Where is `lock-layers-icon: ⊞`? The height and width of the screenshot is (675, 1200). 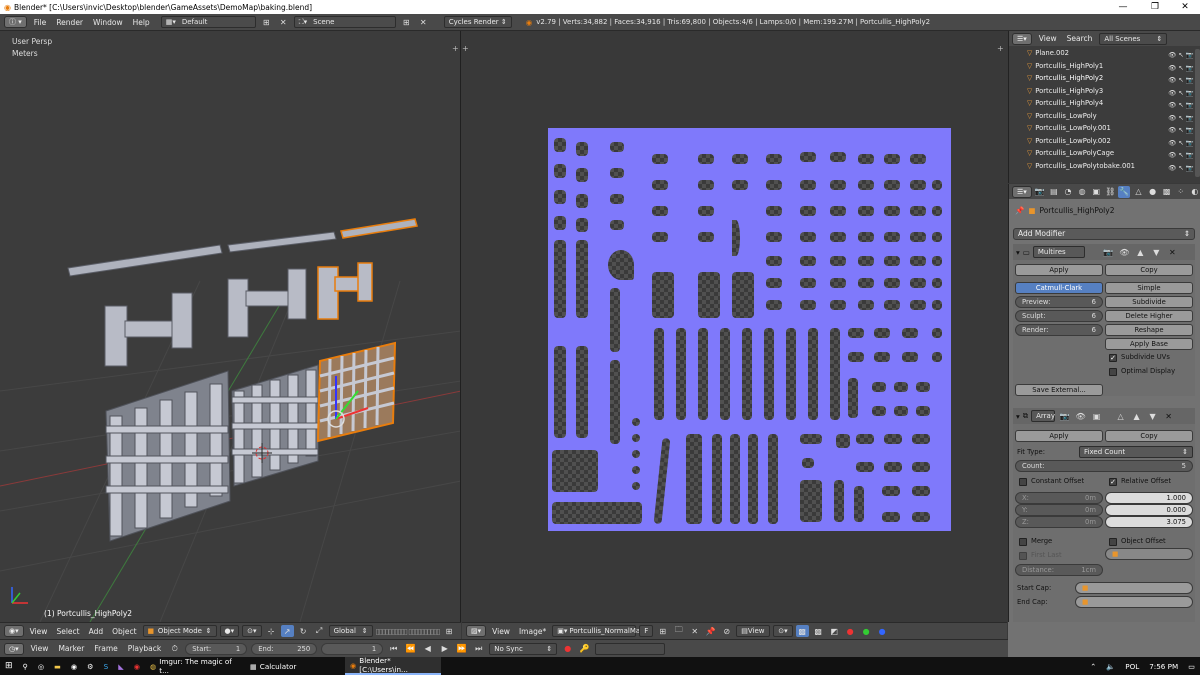
lock-layers-icon: ⊞ is located at coordinates (449, 631).